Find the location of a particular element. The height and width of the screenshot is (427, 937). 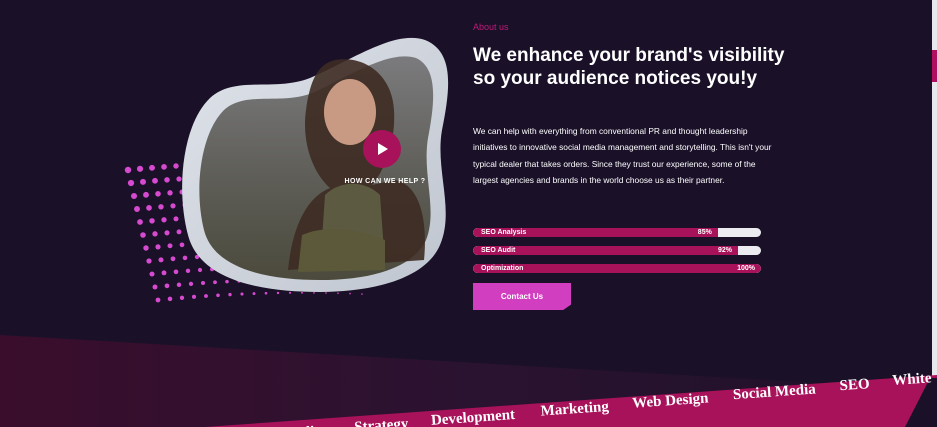

section-label: About us is located at coordinates (491, 27).